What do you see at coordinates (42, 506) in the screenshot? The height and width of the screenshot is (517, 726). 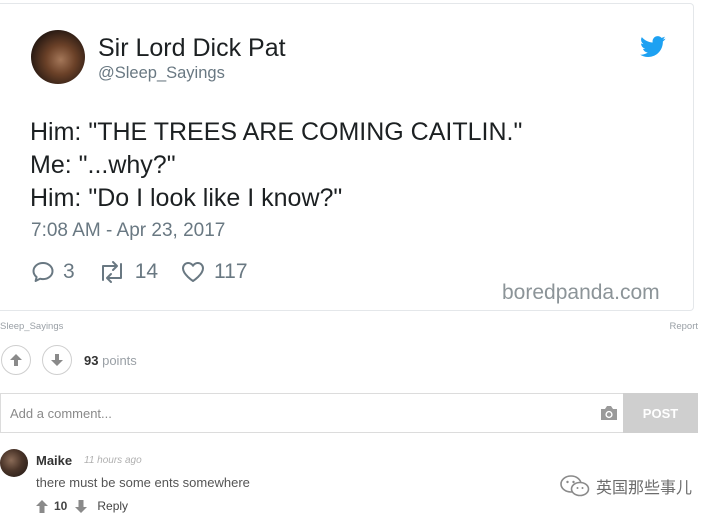 I see `comment-upvote-icon` at bounding box center [42, 506].